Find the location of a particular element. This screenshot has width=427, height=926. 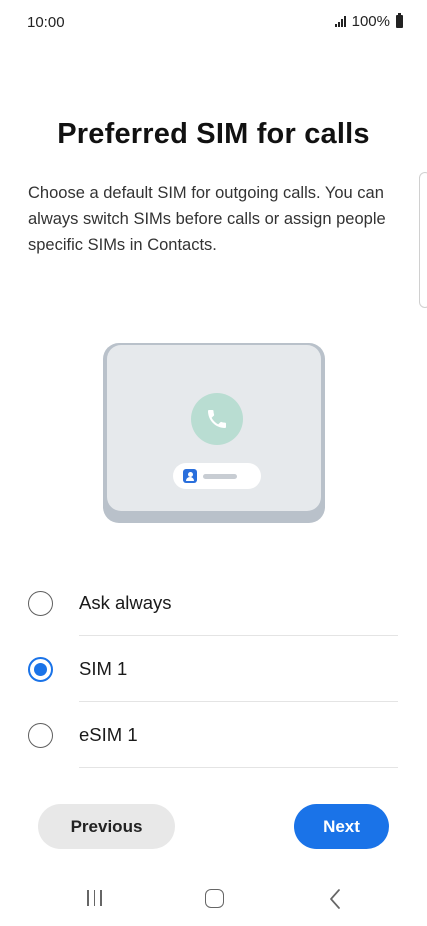

status-bar: 10:00 100% is located at coordinates (213, 22).